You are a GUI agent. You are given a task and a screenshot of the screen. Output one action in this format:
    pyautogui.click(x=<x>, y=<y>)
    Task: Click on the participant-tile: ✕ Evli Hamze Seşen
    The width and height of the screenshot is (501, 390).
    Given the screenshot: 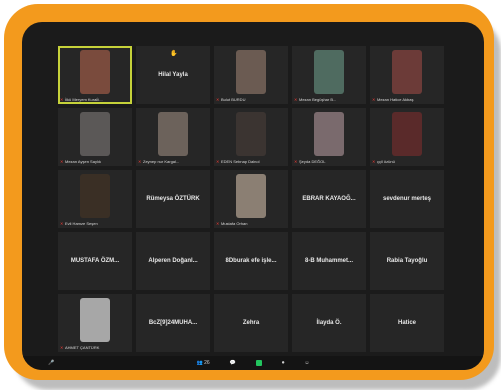 What is the action you would take?
    pyautogui.click(x=95, y=199)
    